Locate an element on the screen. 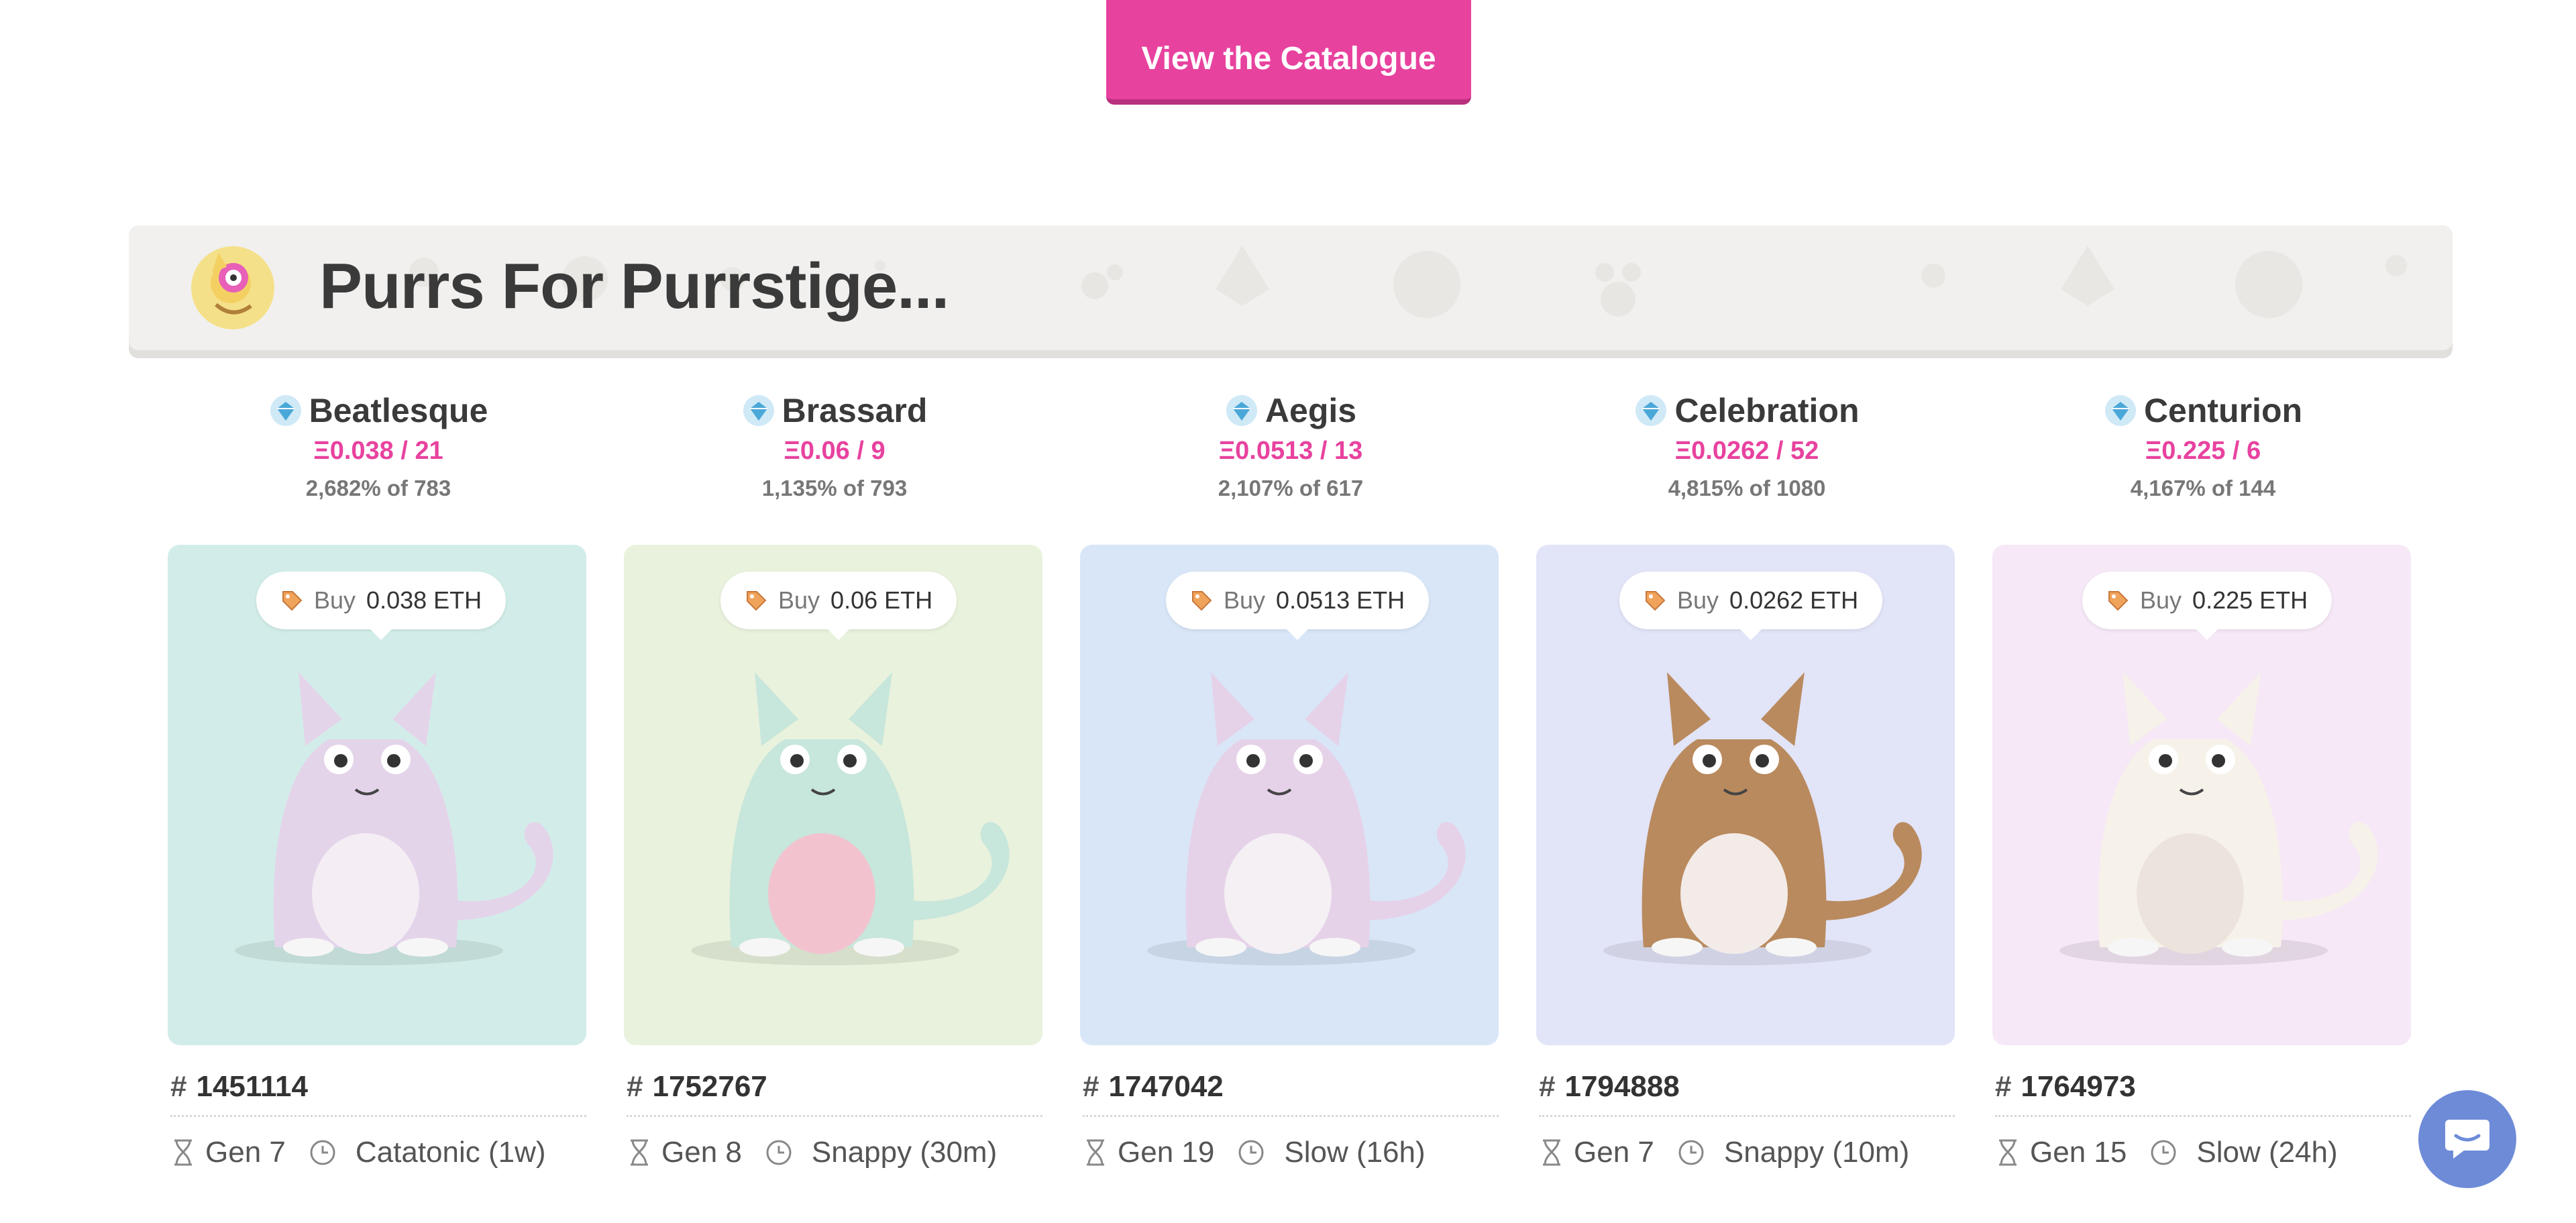 The width and height of the screenshot is (2576, 1223). cat-meta-2: #1747042 Gen 19 Slow (16h) is located at coordinates (1293, 1118).